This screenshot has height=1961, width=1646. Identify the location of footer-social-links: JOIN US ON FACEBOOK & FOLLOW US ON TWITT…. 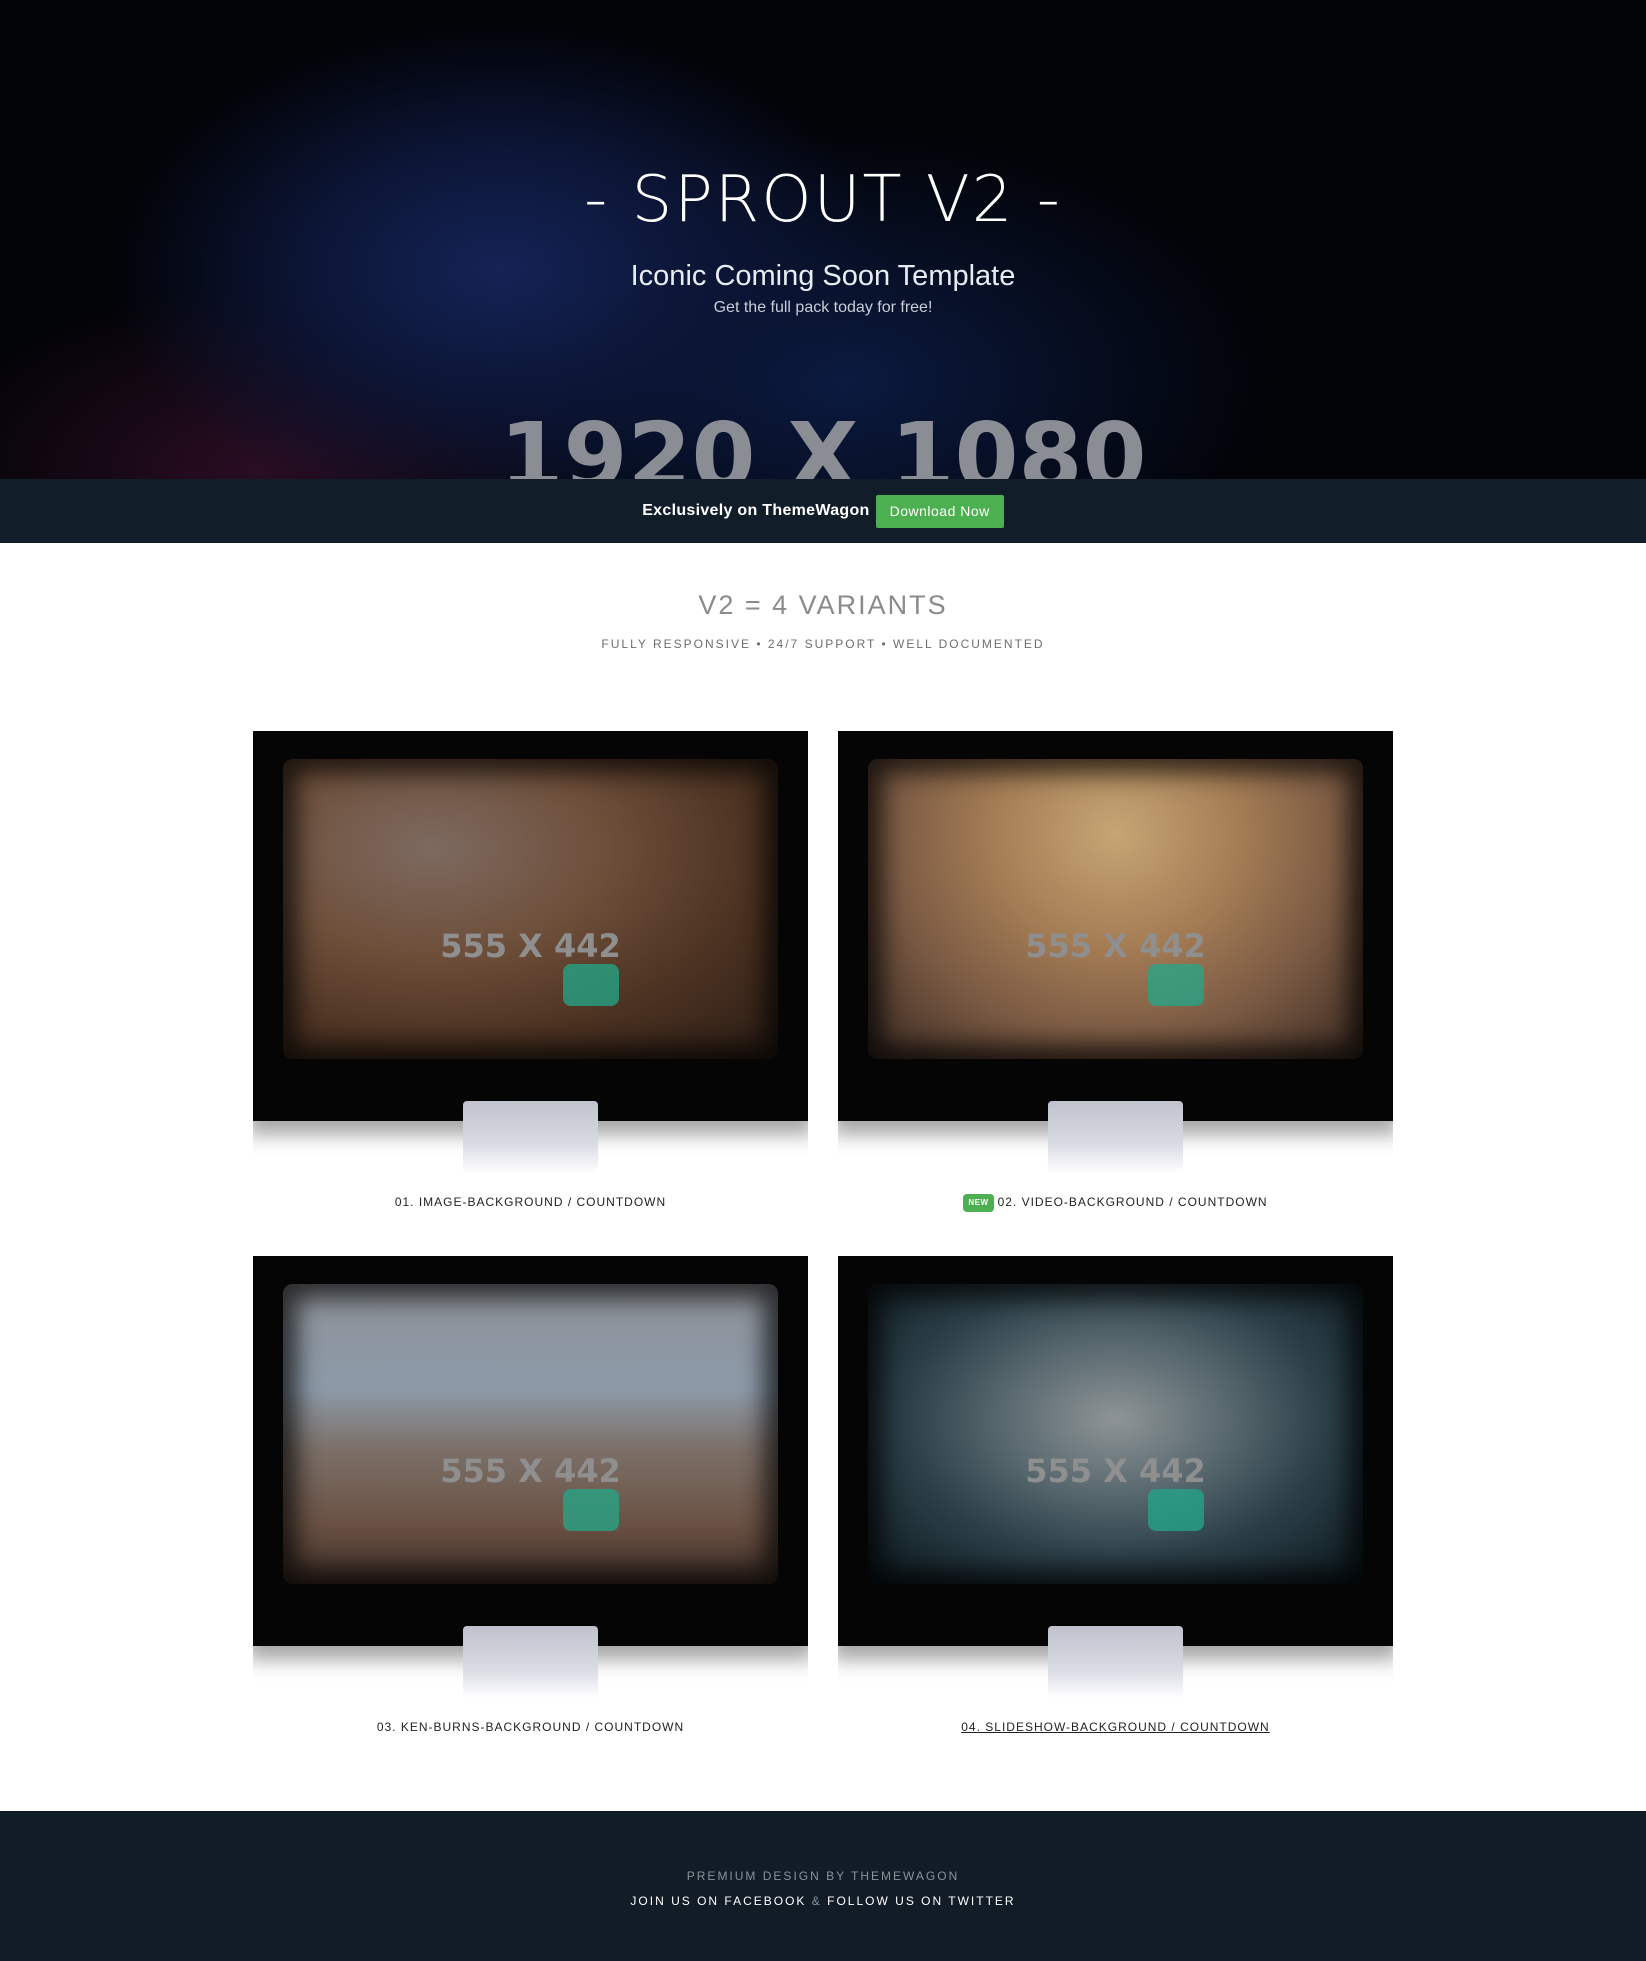
(823, 1901).